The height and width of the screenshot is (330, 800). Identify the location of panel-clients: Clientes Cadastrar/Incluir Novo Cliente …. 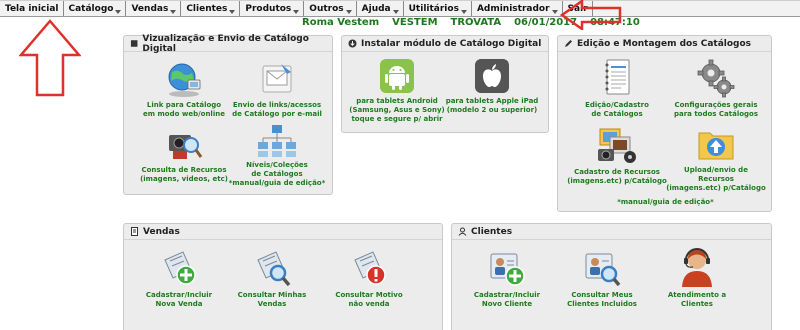
(611, 276).